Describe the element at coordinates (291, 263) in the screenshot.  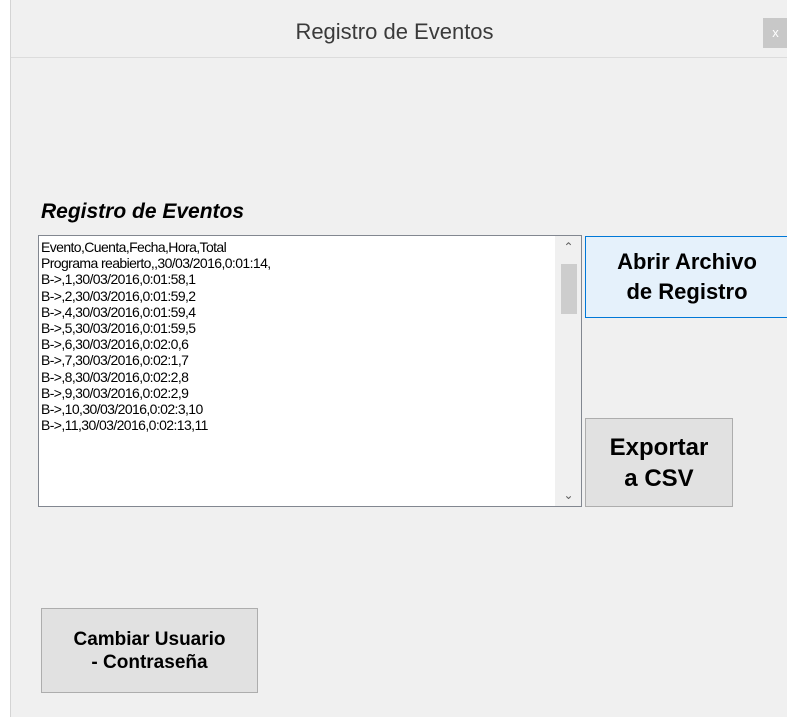
I see `list-item: Programa reabierto,,30/03/2016,0:01:14,` at that location.